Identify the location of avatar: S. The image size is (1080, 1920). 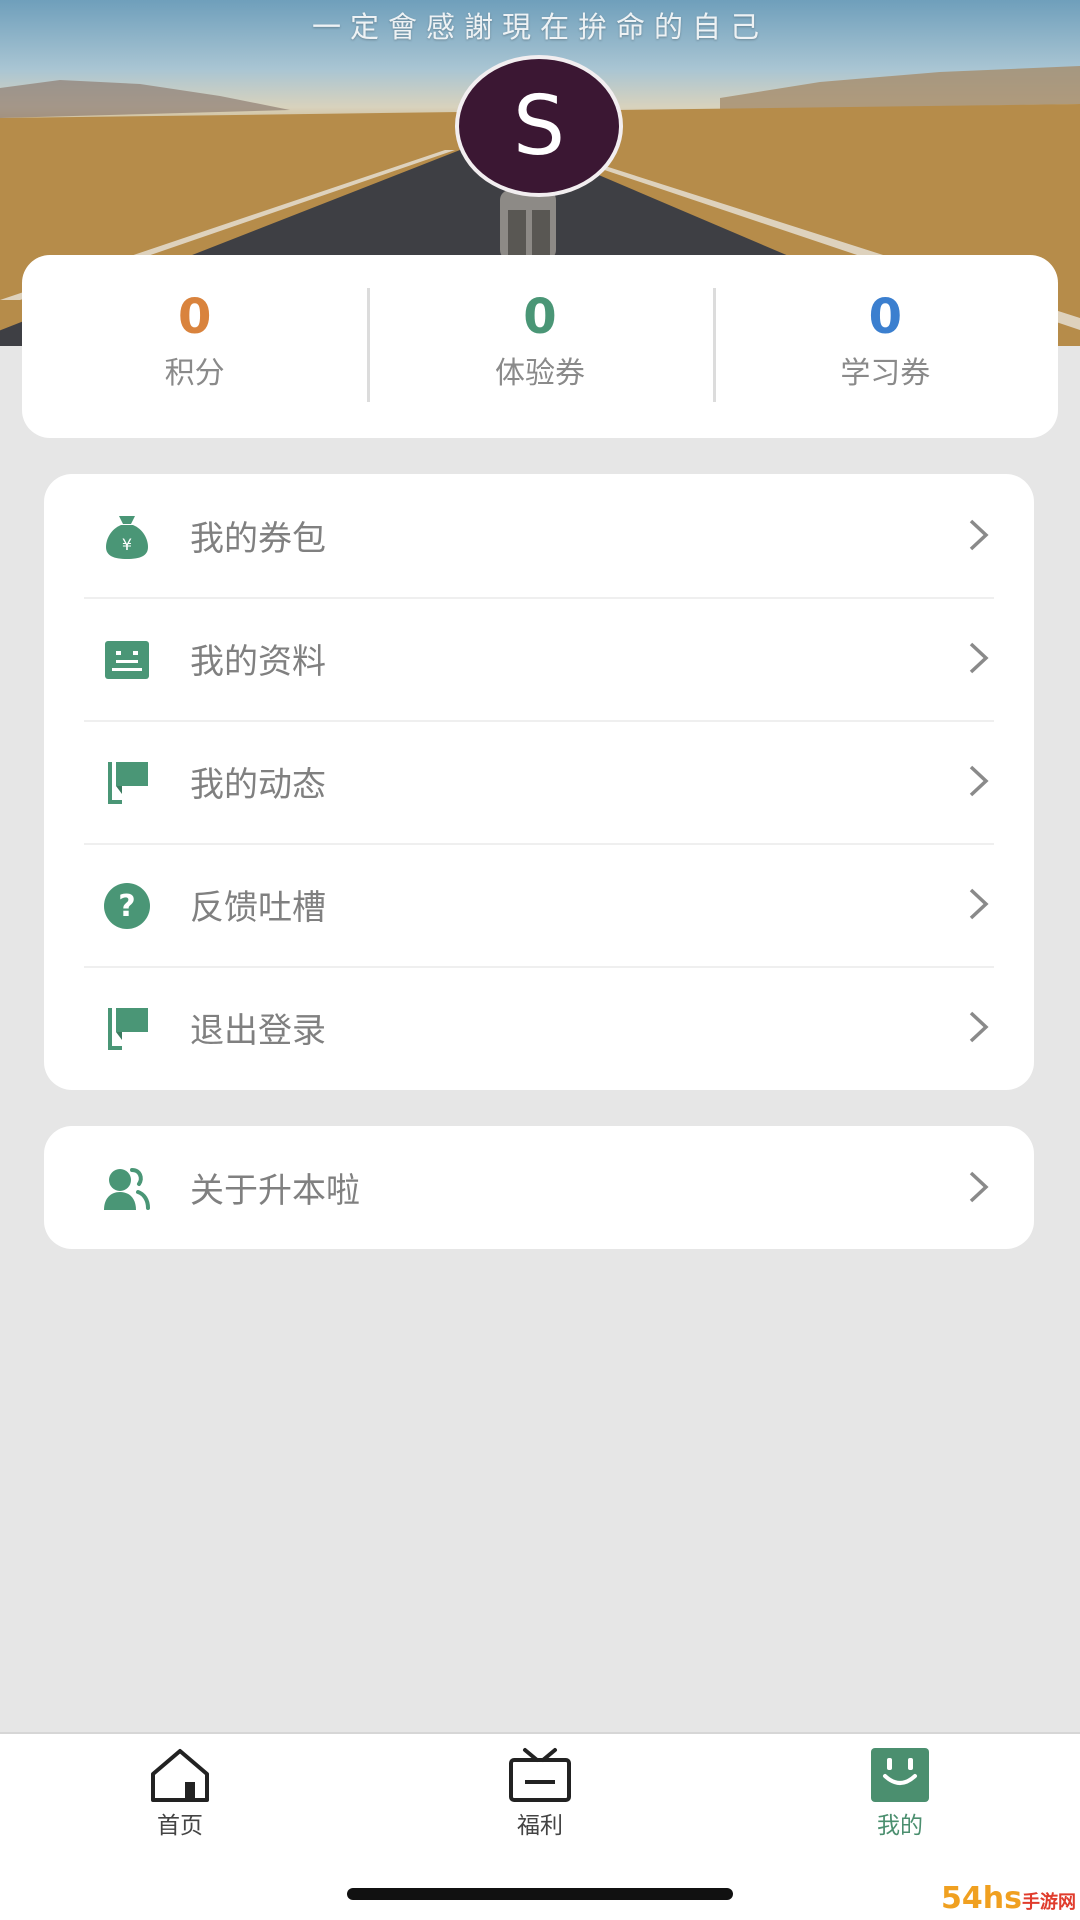
(539, 126).